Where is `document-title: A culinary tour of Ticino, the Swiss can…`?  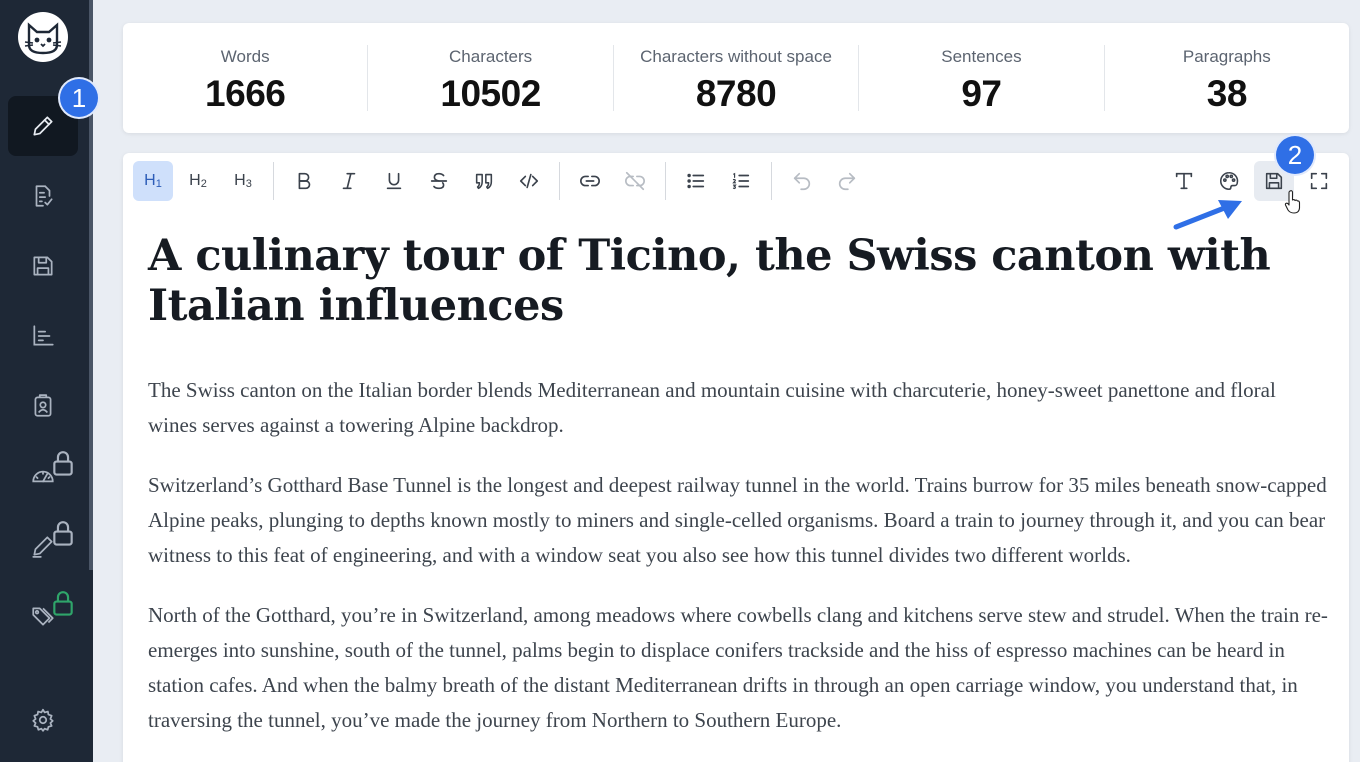
document-title: A culinary tour of Ticino, the Swiss can… is located at coordinates (738, 281).